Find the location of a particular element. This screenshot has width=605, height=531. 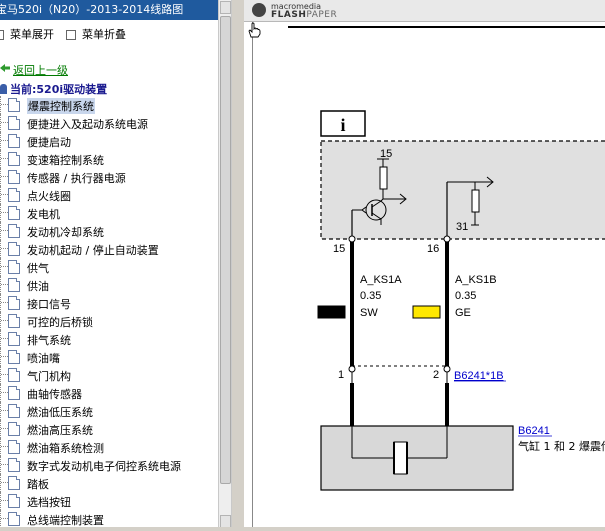

tree-item: 数字式发动机电子伺控系统电源 is located at coordinates (109, 465).